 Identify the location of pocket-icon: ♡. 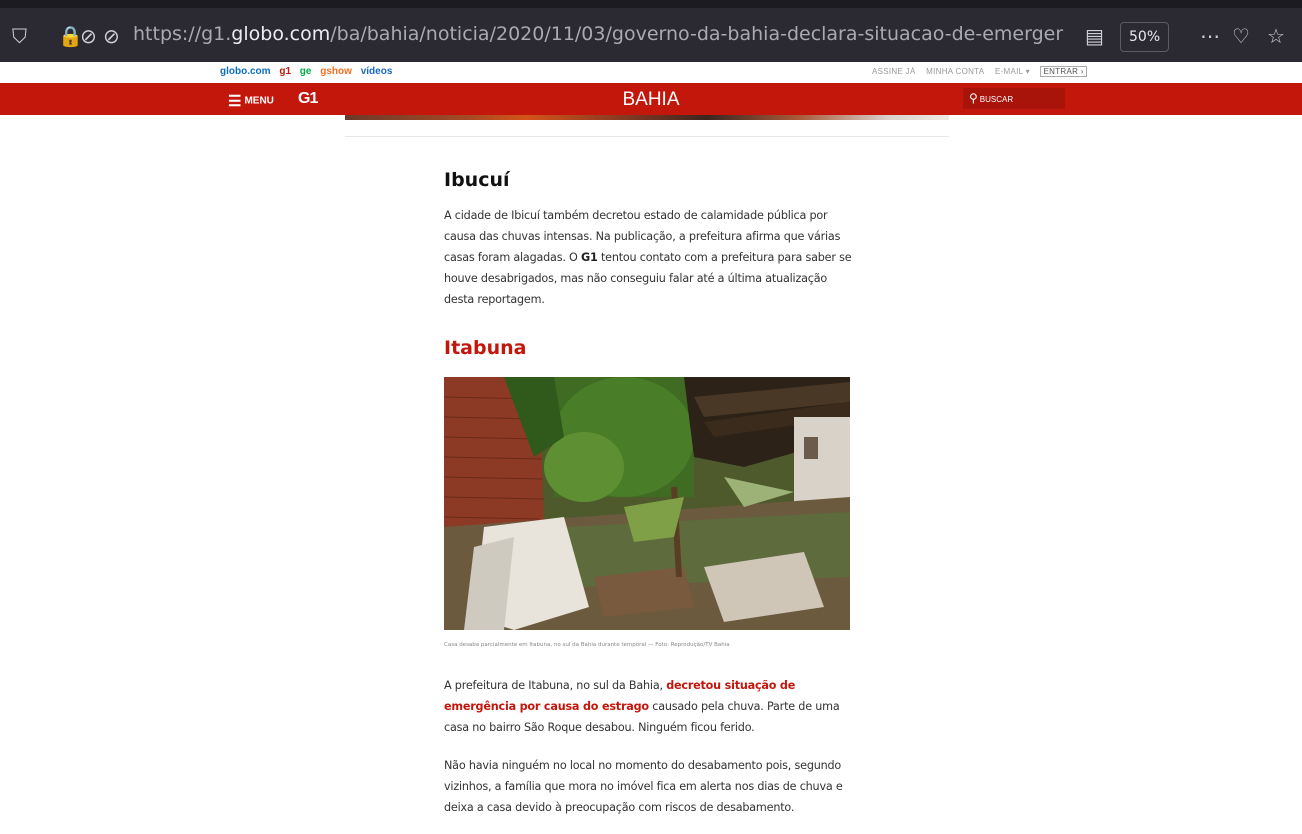
(1241, 36).